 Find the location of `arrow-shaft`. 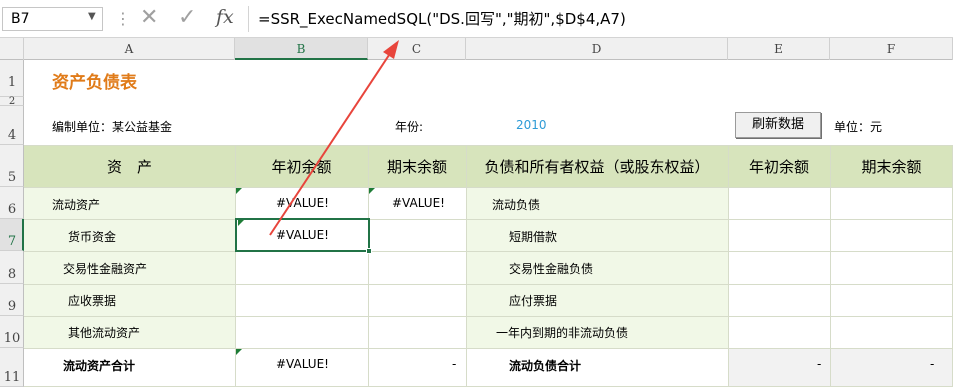

arrow-shaft is located at coordinates (331, 142).